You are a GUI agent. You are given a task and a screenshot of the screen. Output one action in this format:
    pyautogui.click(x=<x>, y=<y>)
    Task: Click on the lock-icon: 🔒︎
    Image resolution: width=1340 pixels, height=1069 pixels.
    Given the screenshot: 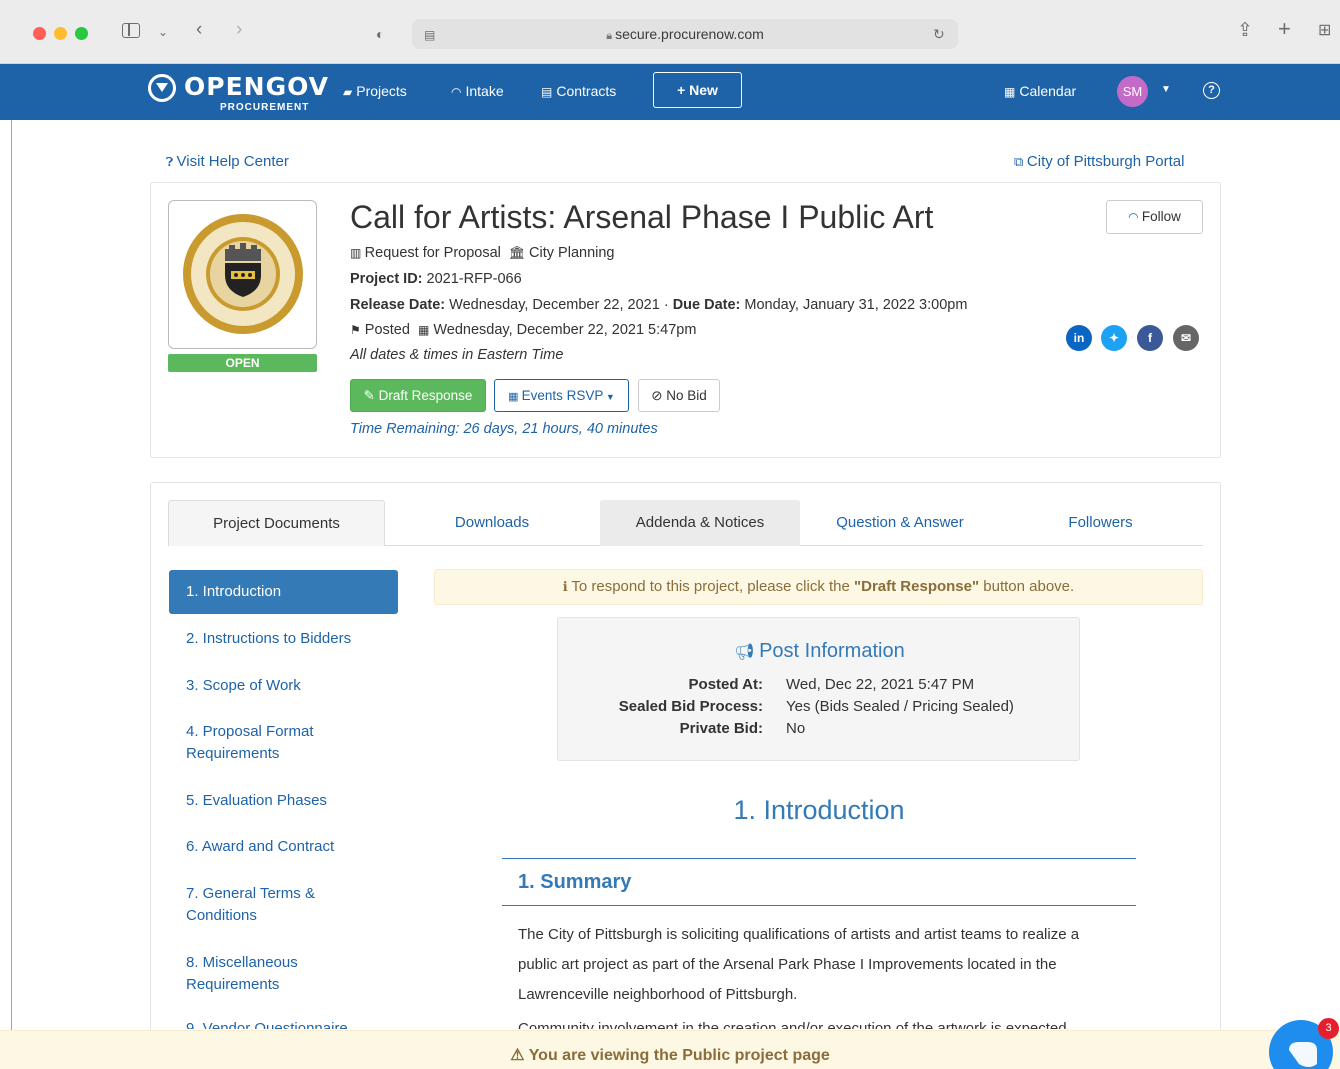 What is the action you would take?
    pyautogui.click(x=611, y=36)
    